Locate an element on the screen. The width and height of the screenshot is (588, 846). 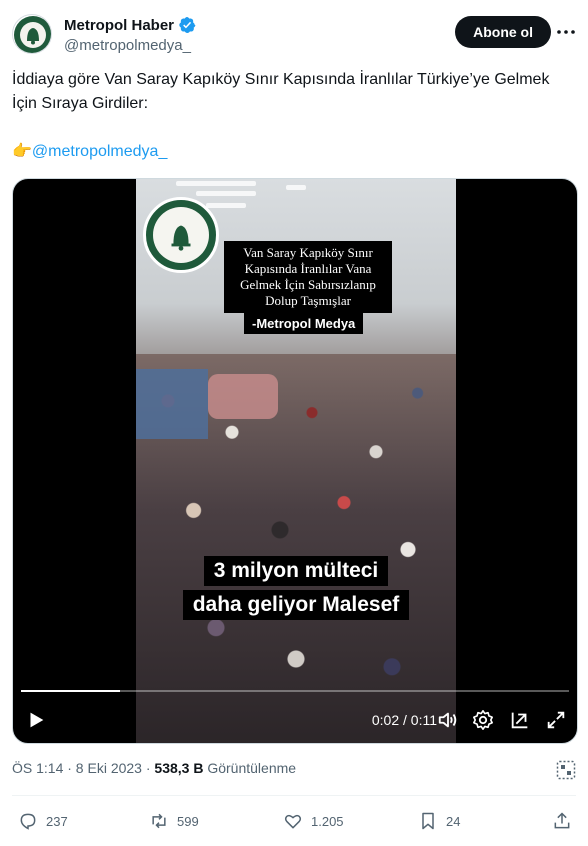
heart-icon is located at coordinates (293, 821).